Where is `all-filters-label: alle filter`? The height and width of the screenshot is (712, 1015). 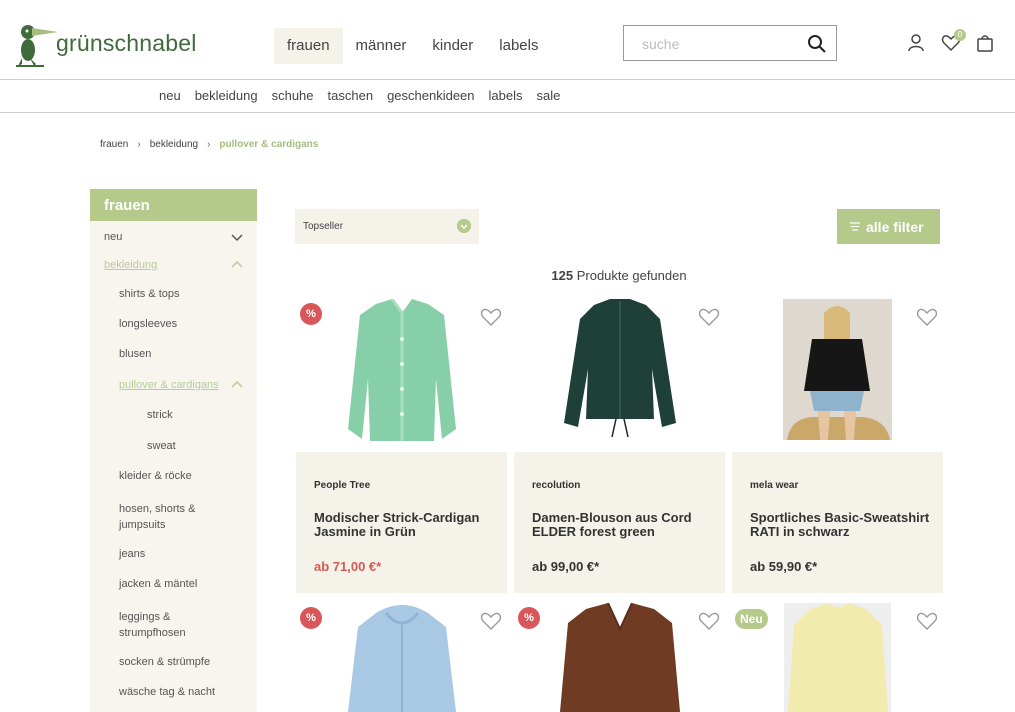 all-filters-label: alle filter is located at coordinates (895, 227).